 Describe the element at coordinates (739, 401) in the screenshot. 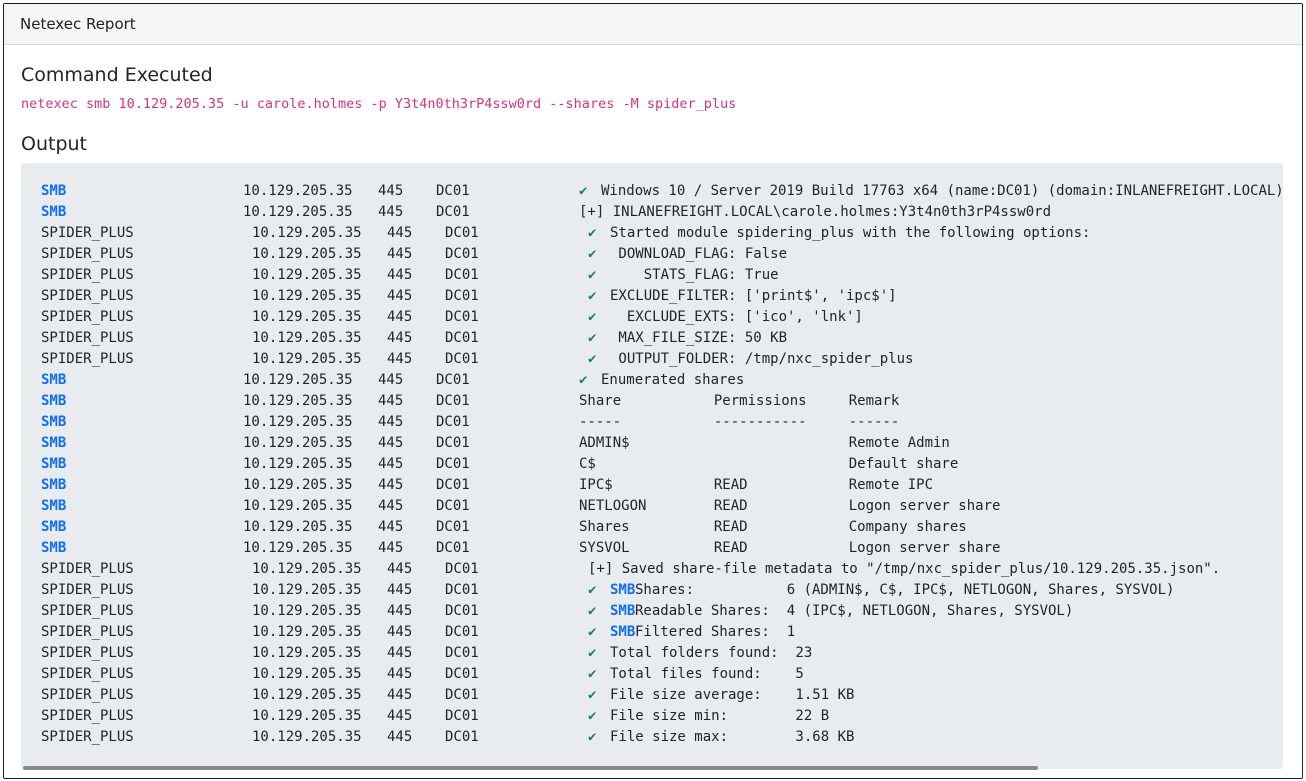

I see `message-text: Share Permissions Remark` at that location.